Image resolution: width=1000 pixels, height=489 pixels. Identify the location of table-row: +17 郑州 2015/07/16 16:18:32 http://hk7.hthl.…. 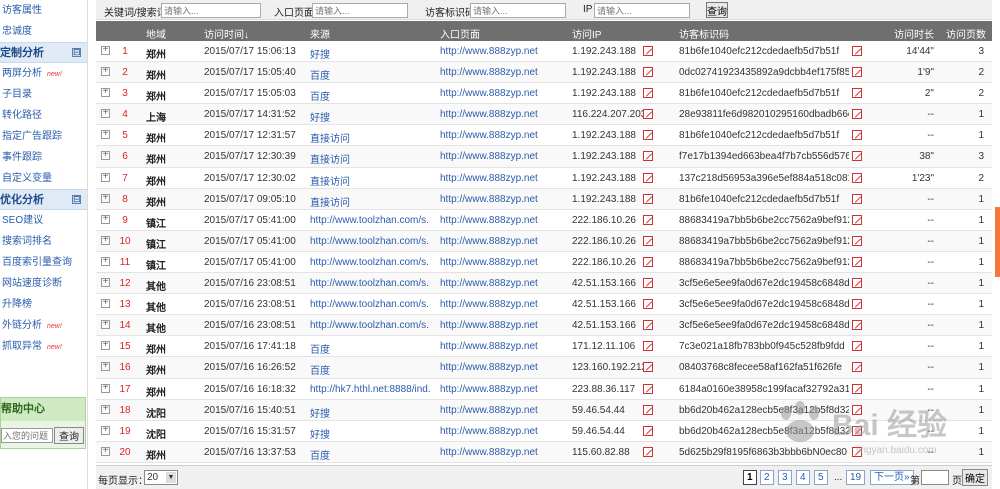
(544, 389).